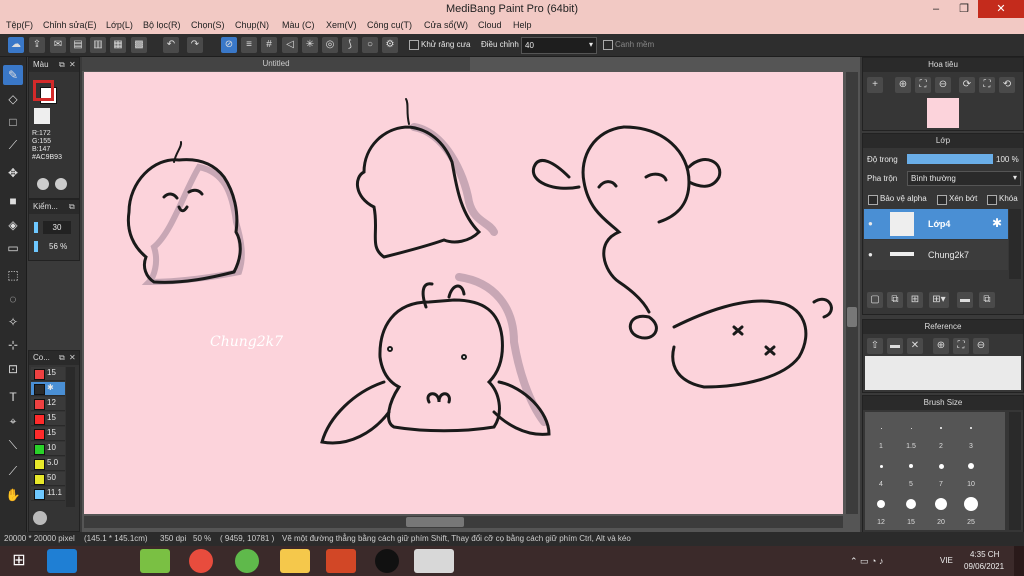  What do you see at coordinates (941, 470) in the screenshot?
I see `brush-size-option: 7` at bounding box center [941, 470].